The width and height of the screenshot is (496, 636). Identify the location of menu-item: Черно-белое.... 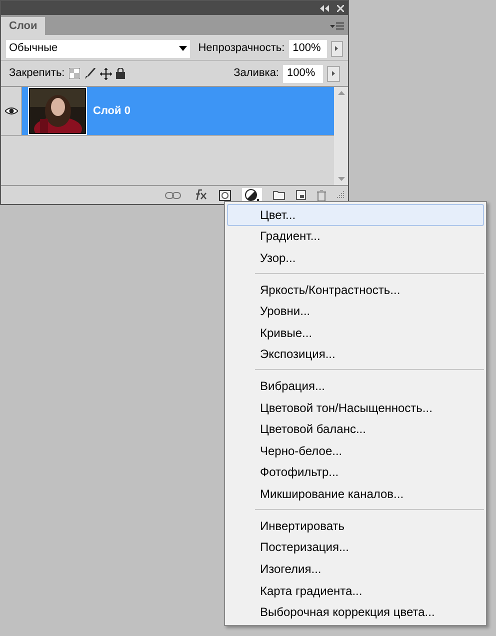
(355, 451).